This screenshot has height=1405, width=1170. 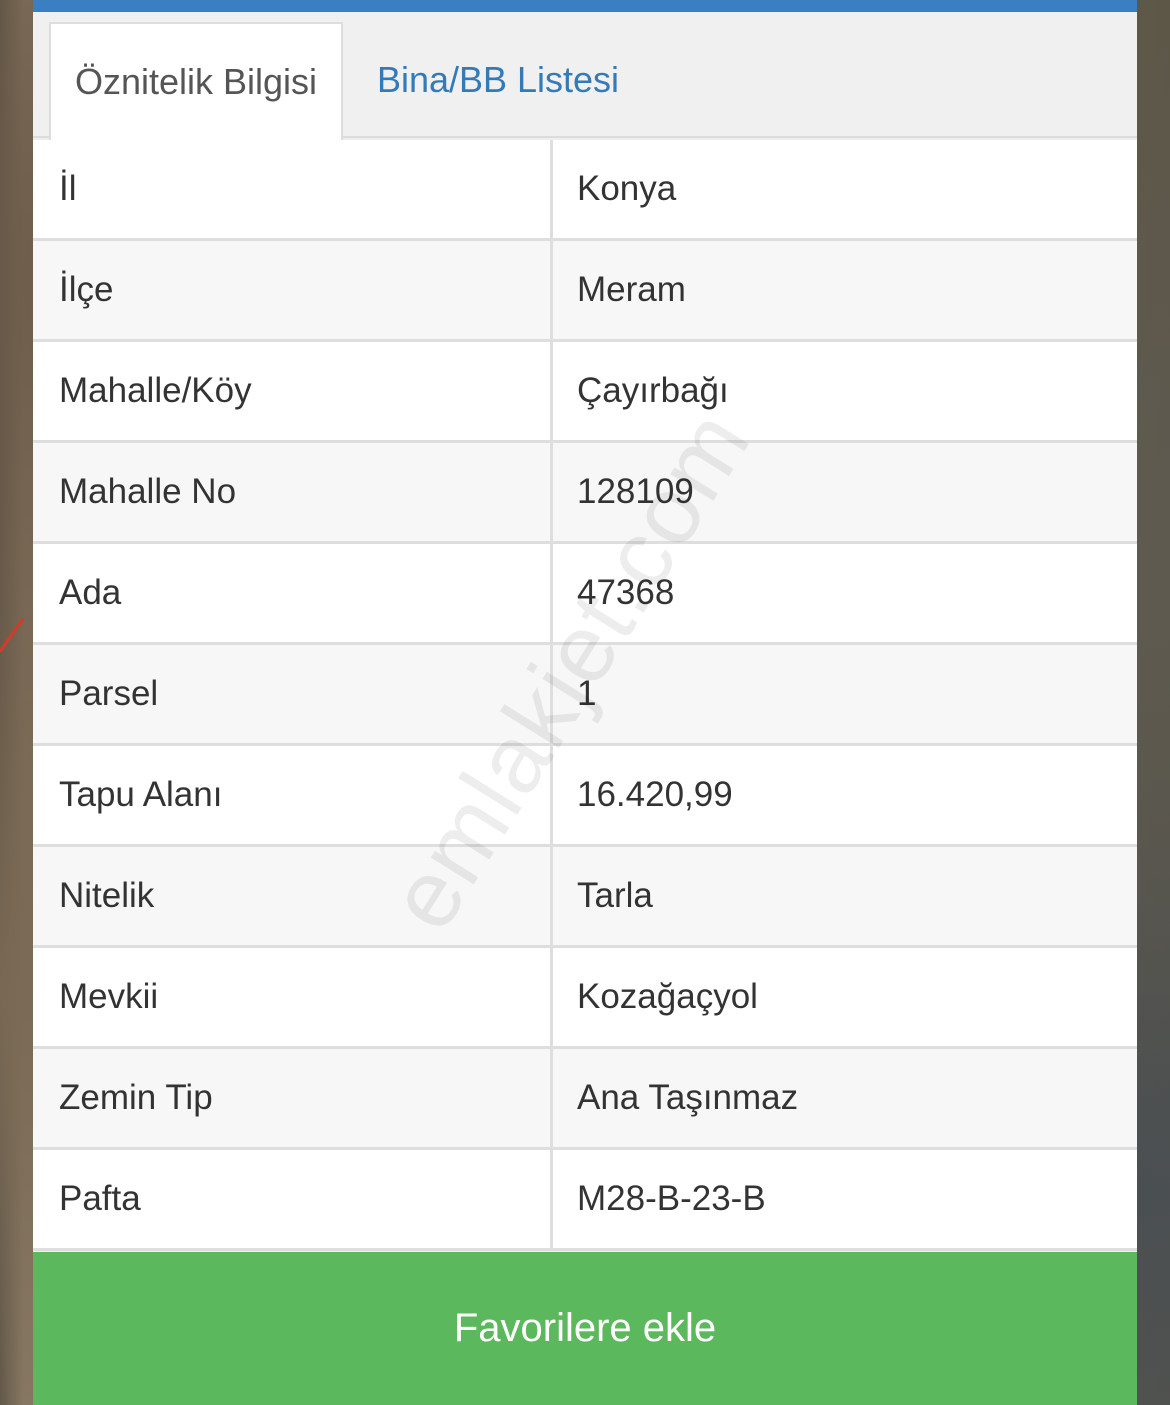 What do you see at coordinates (631, 289) in the screenshot?
I see `row-value: Meram` at bounding box center [631, 289].